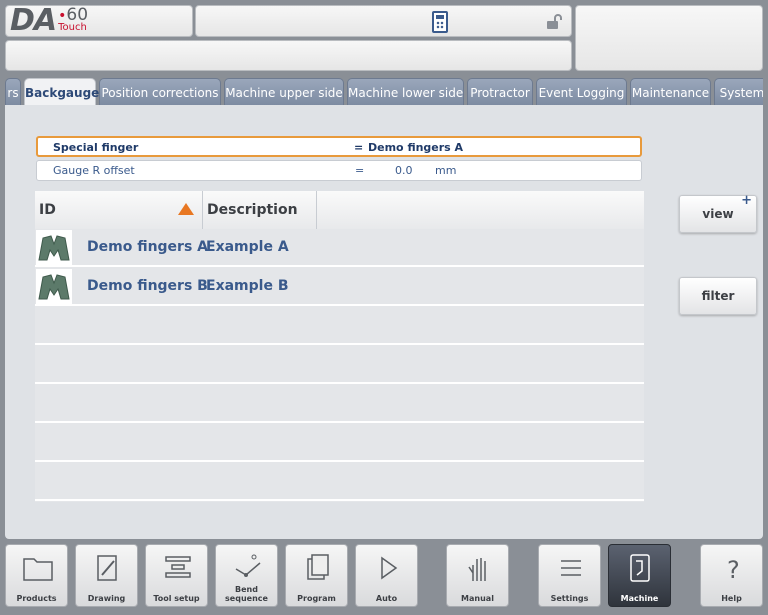  I want to click on tab-prev-partial: rs, so click(13, 92).